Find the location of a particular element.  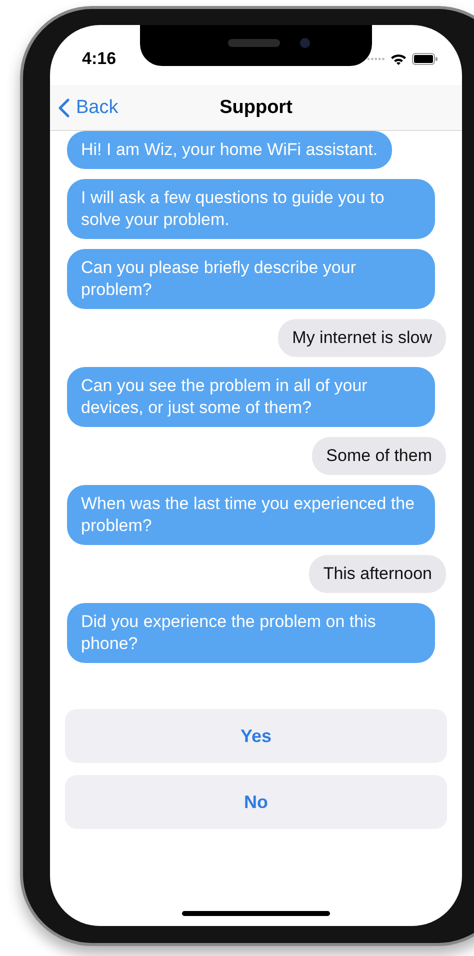

bot-message-bubble: Hi! I am Wiz, your home WiFi assistant. is located at coordinates (229, 150).